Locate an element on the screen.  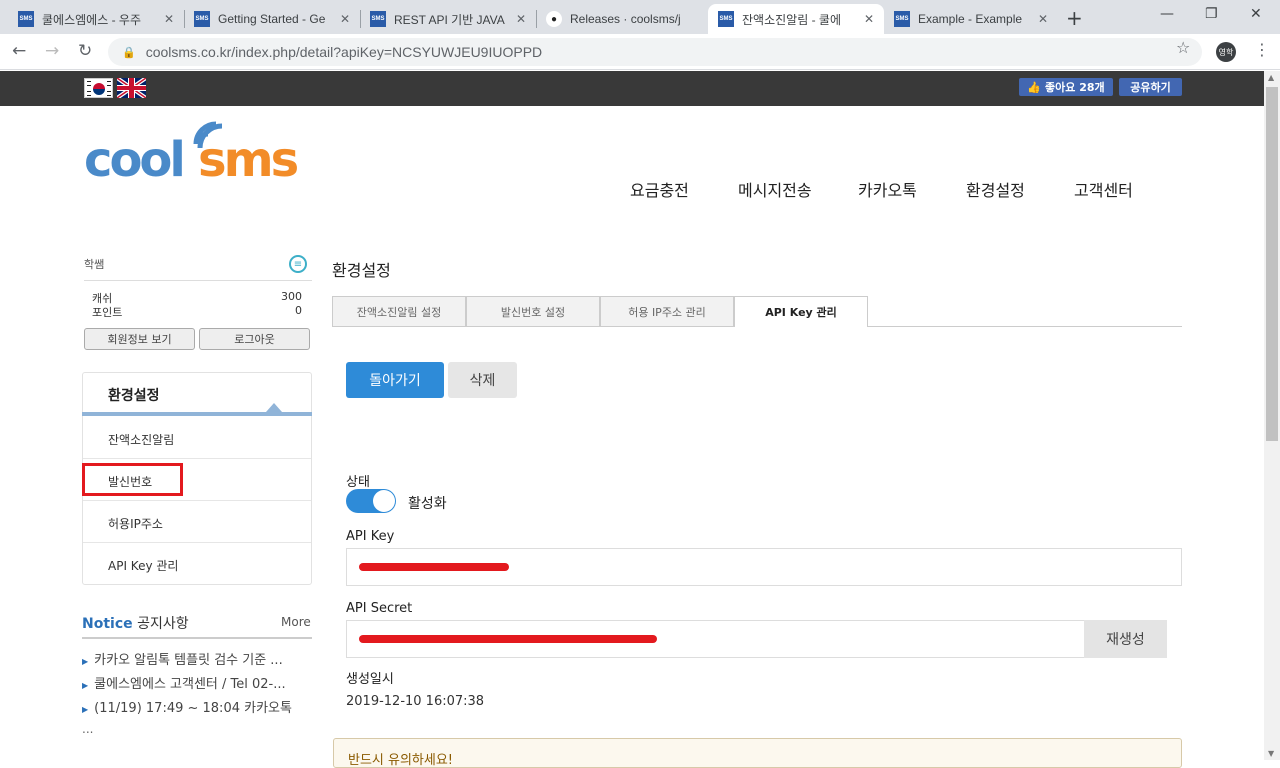
scrollbar-thumb is located at coordinates (1272, 264).